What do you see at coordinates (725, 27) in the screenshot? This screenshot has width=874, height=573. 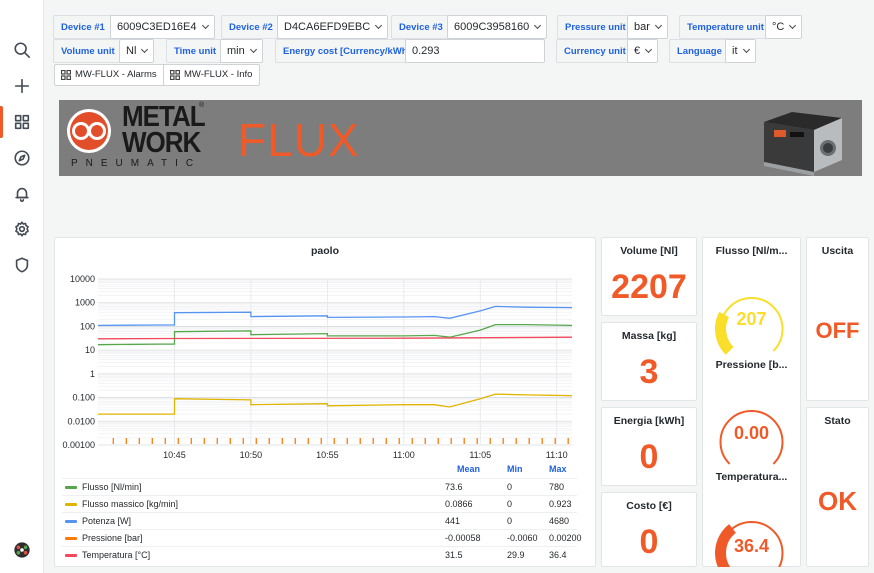 I see `temperature-unit-label: Temperature unit` at bounding box center [725, 27].